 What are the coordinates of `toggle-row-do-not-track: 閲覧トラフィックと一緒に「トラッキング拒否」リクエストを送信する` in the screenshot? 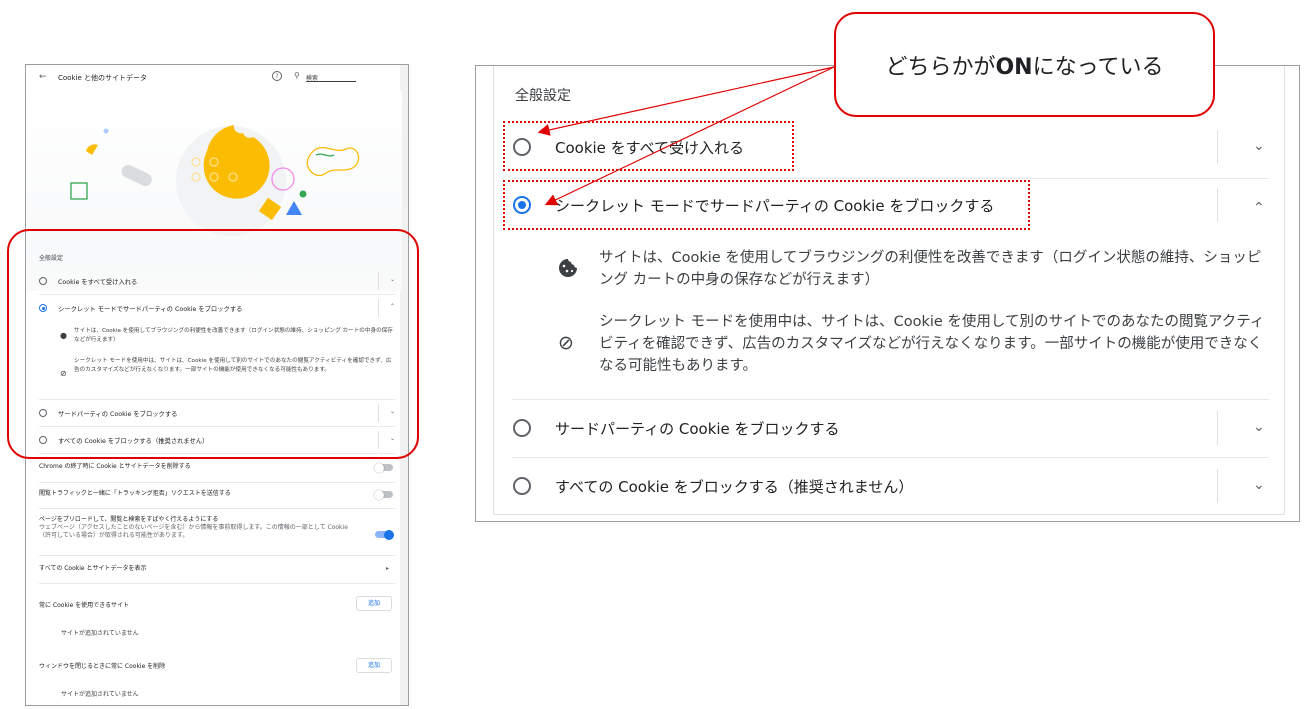 It's located at (217, 494).